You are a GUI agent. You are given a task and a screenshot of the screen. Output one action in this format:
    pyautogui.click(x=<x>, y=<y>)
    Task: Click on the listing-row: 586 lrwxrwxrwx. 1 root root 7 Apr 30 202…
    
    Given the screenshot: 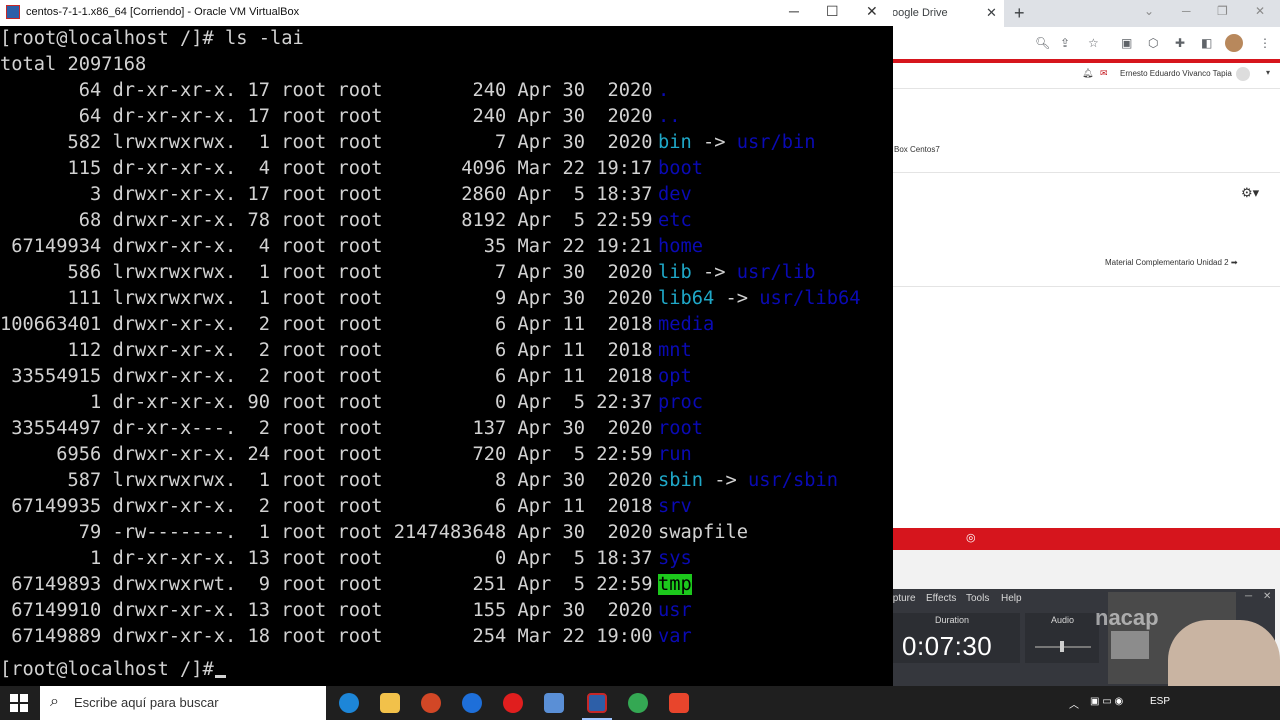 What is the action you would take?
    pyautogui.click(x=408, y=273)
    